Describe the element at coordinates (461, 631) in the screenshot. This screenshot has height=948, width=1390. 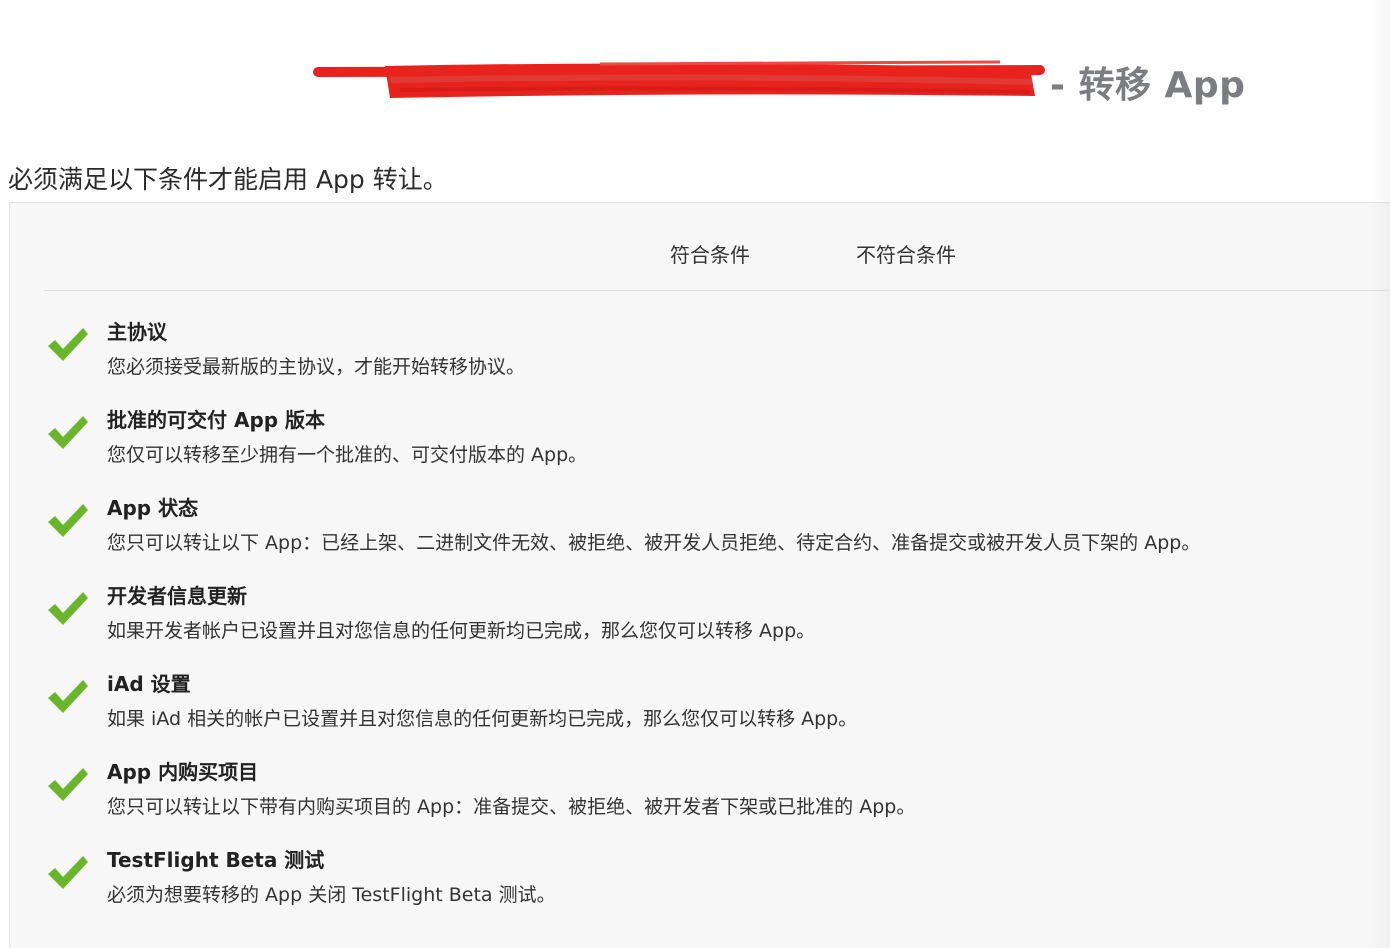
I see `criterion-description: 如果开发者帐户已设置并且对您信息的任何更新均已完成，那么您仅可以转移 App。` at that location.